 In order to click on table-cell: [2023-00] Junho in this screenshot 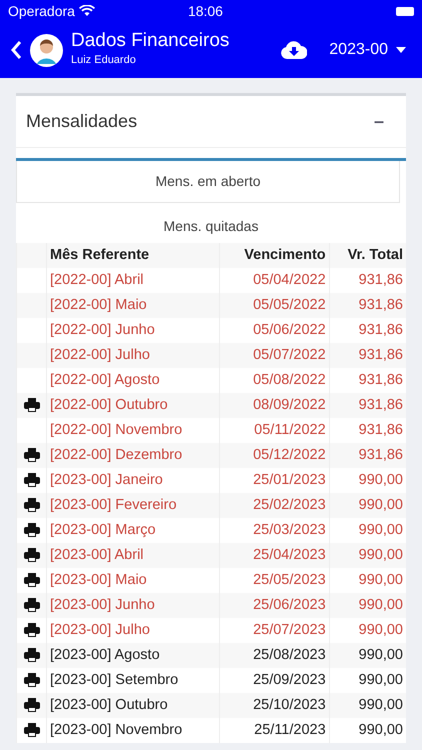, I will do `click(133, 605)`.